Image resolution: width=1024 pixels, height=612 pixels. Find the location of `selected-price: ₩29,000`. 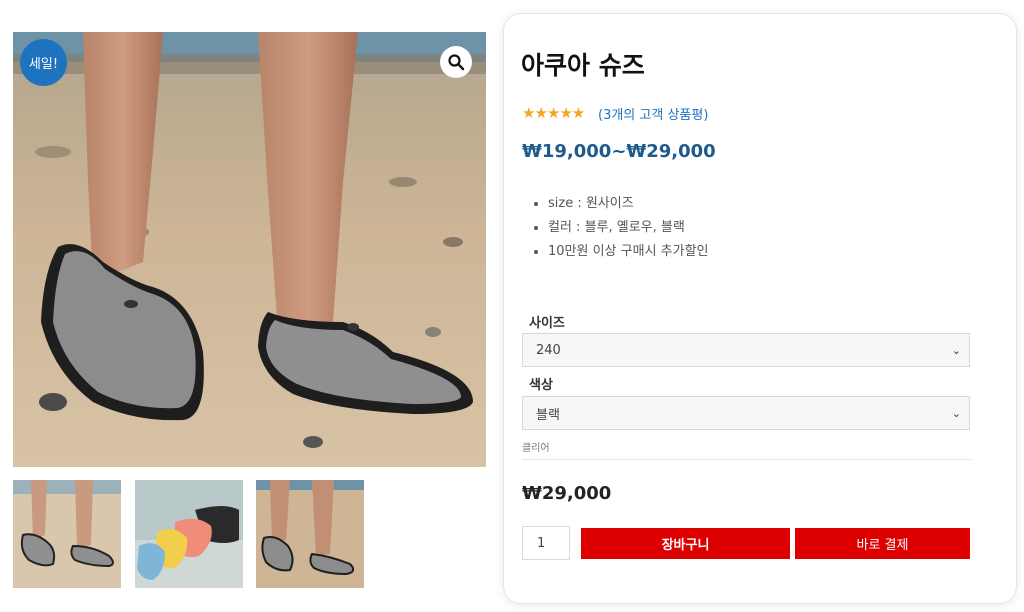

selected-price: ₩29,000 is located at coordinates (567, 493).